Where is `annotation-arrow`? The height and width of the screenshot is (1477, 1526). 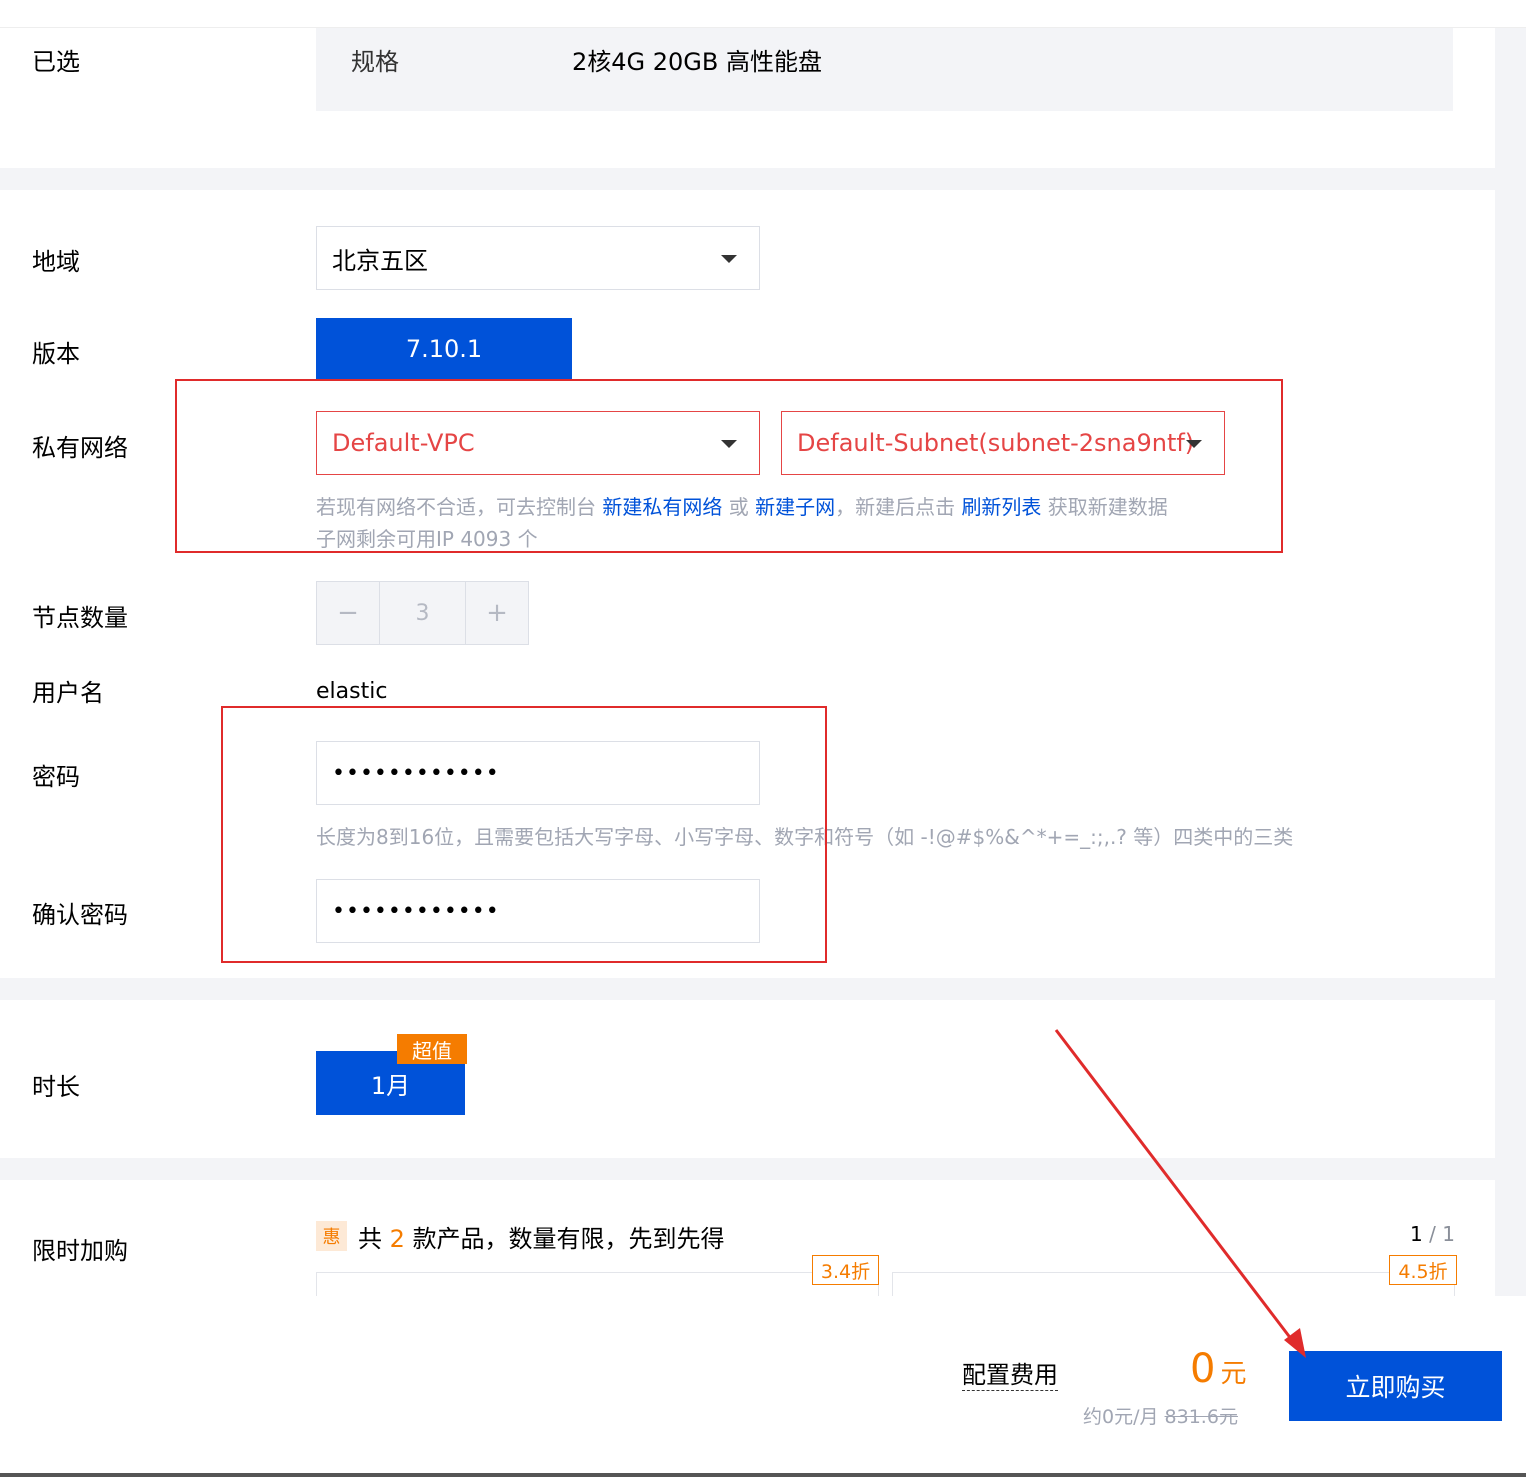
annotation-arrow is located at coordinates (1180, 1193).